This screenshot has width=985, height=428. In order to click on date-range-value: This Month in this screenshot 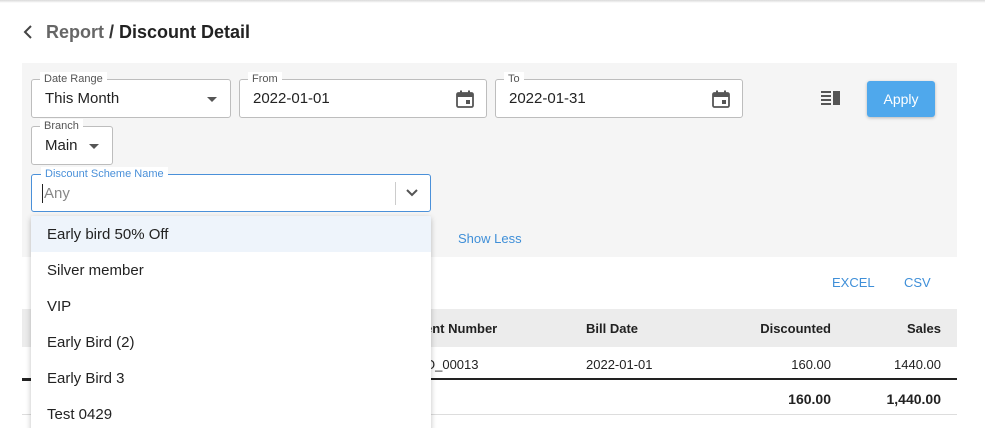, I will do `click(82, 98)`.